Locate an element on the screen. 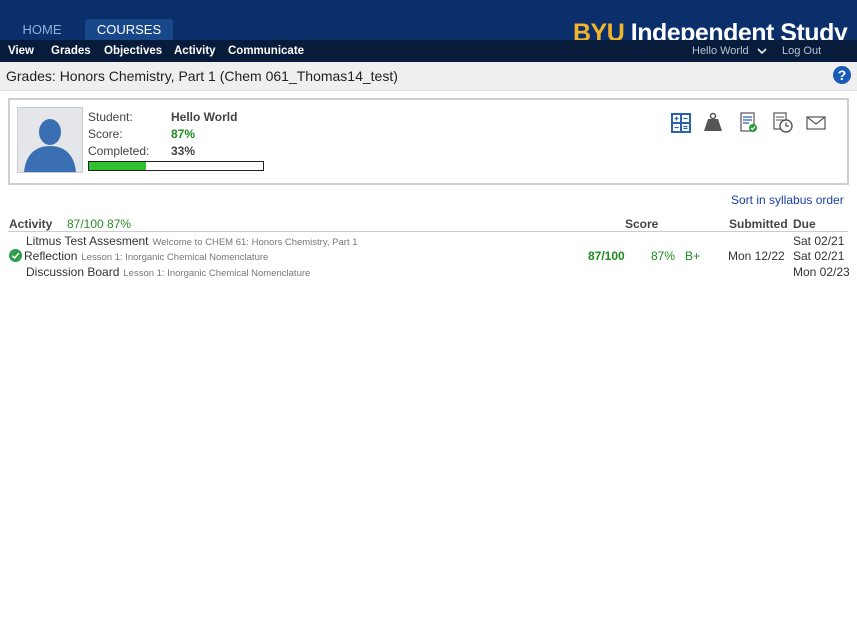  nav-communicate: Communicate is located at coordinates (266, 51).